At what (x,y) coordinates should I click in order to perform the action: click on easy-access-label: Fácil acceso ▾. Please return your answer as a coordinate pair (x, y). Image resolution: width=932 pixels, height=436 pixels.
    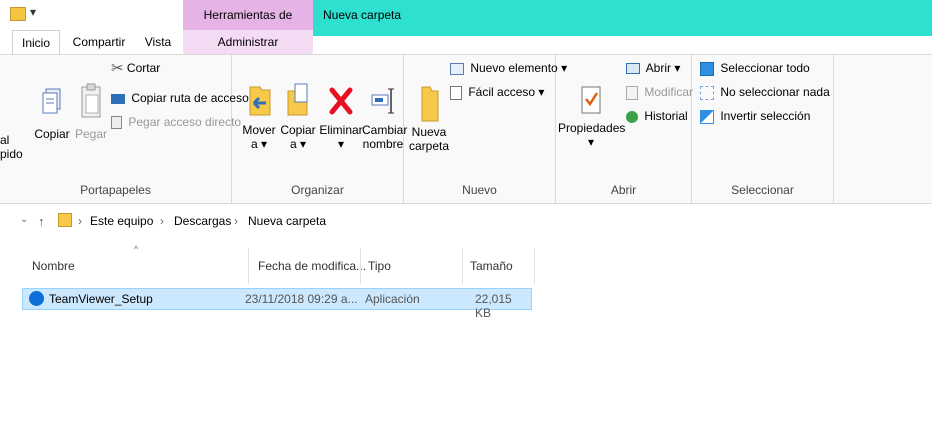
    Looking at the image, I should click on (506, 92).